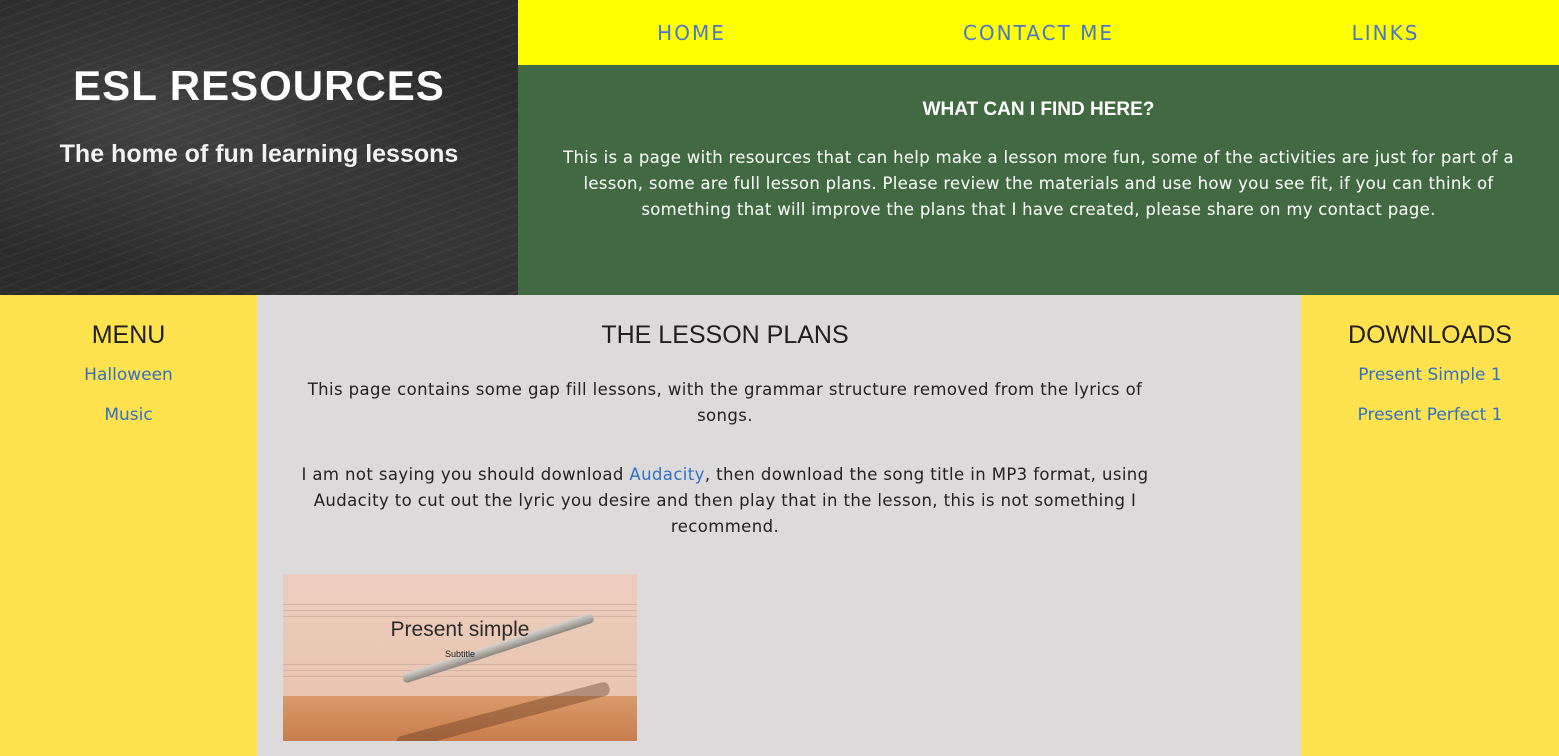  I want to click on download-present-simple-1: Present Simple 1, so click(1430, 375).